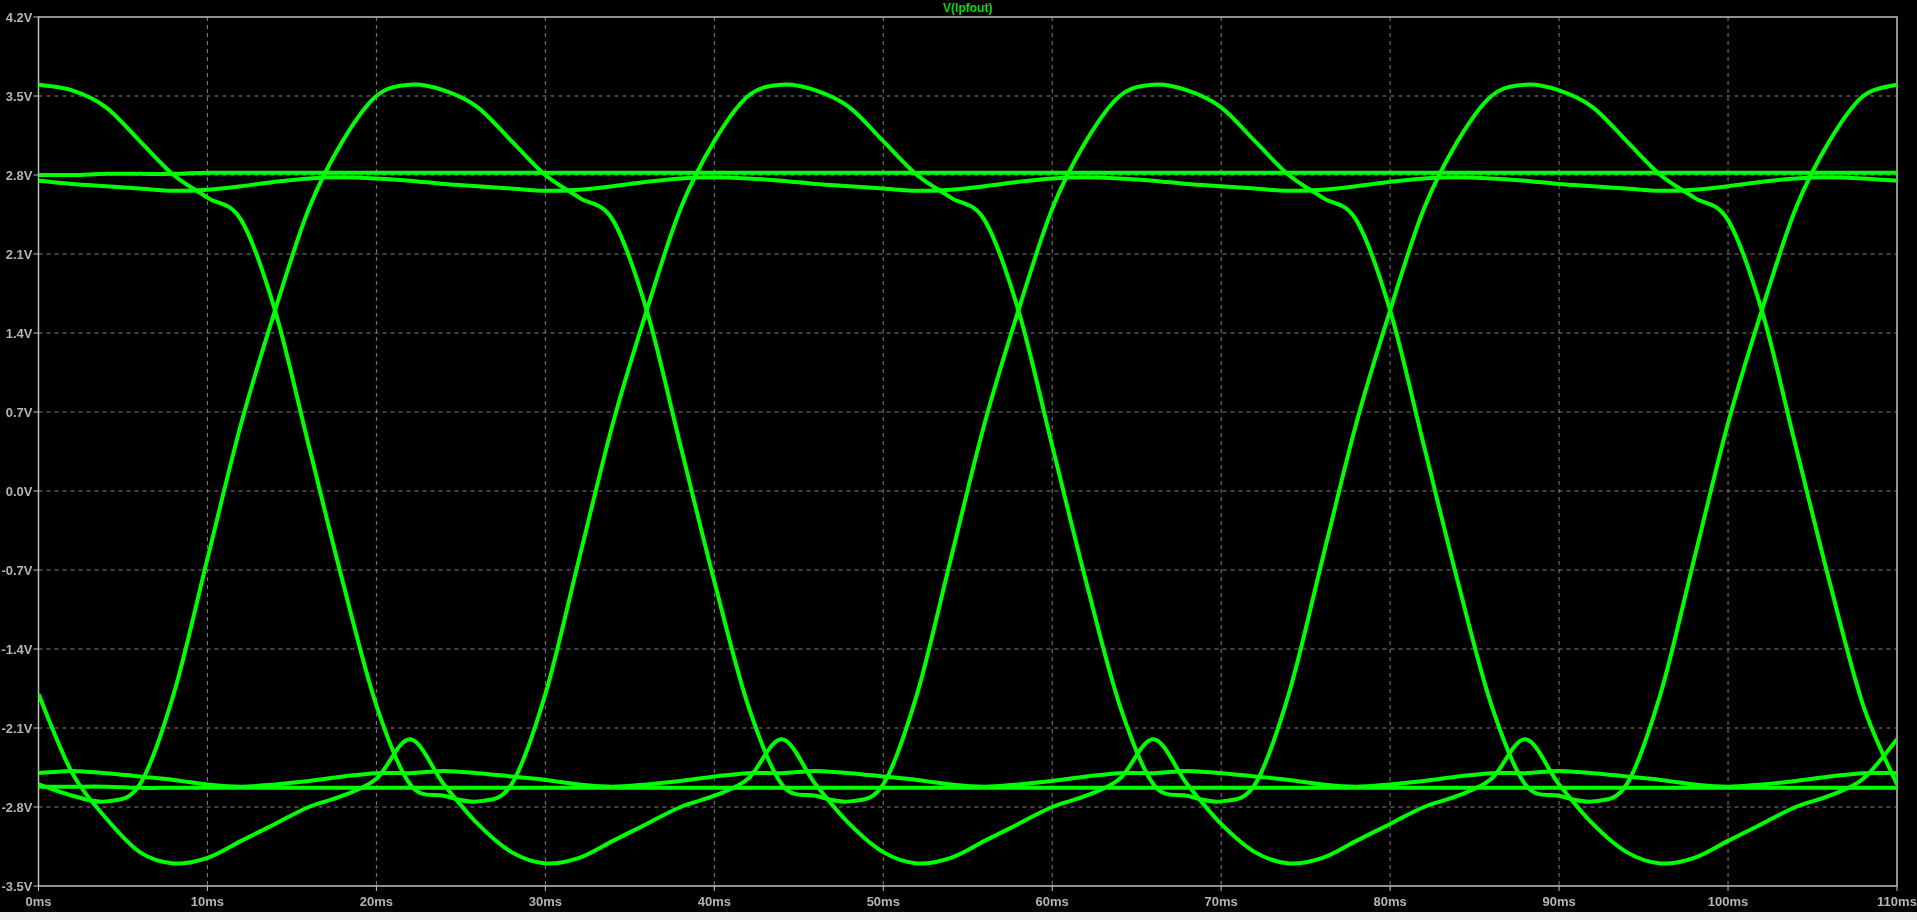 Image resolution: width=1917 pixels, height=920 pixels. Describe the element at coordinates (19, 491) in the screenshot. I see `y-axis-label: 0.0V` at that location.